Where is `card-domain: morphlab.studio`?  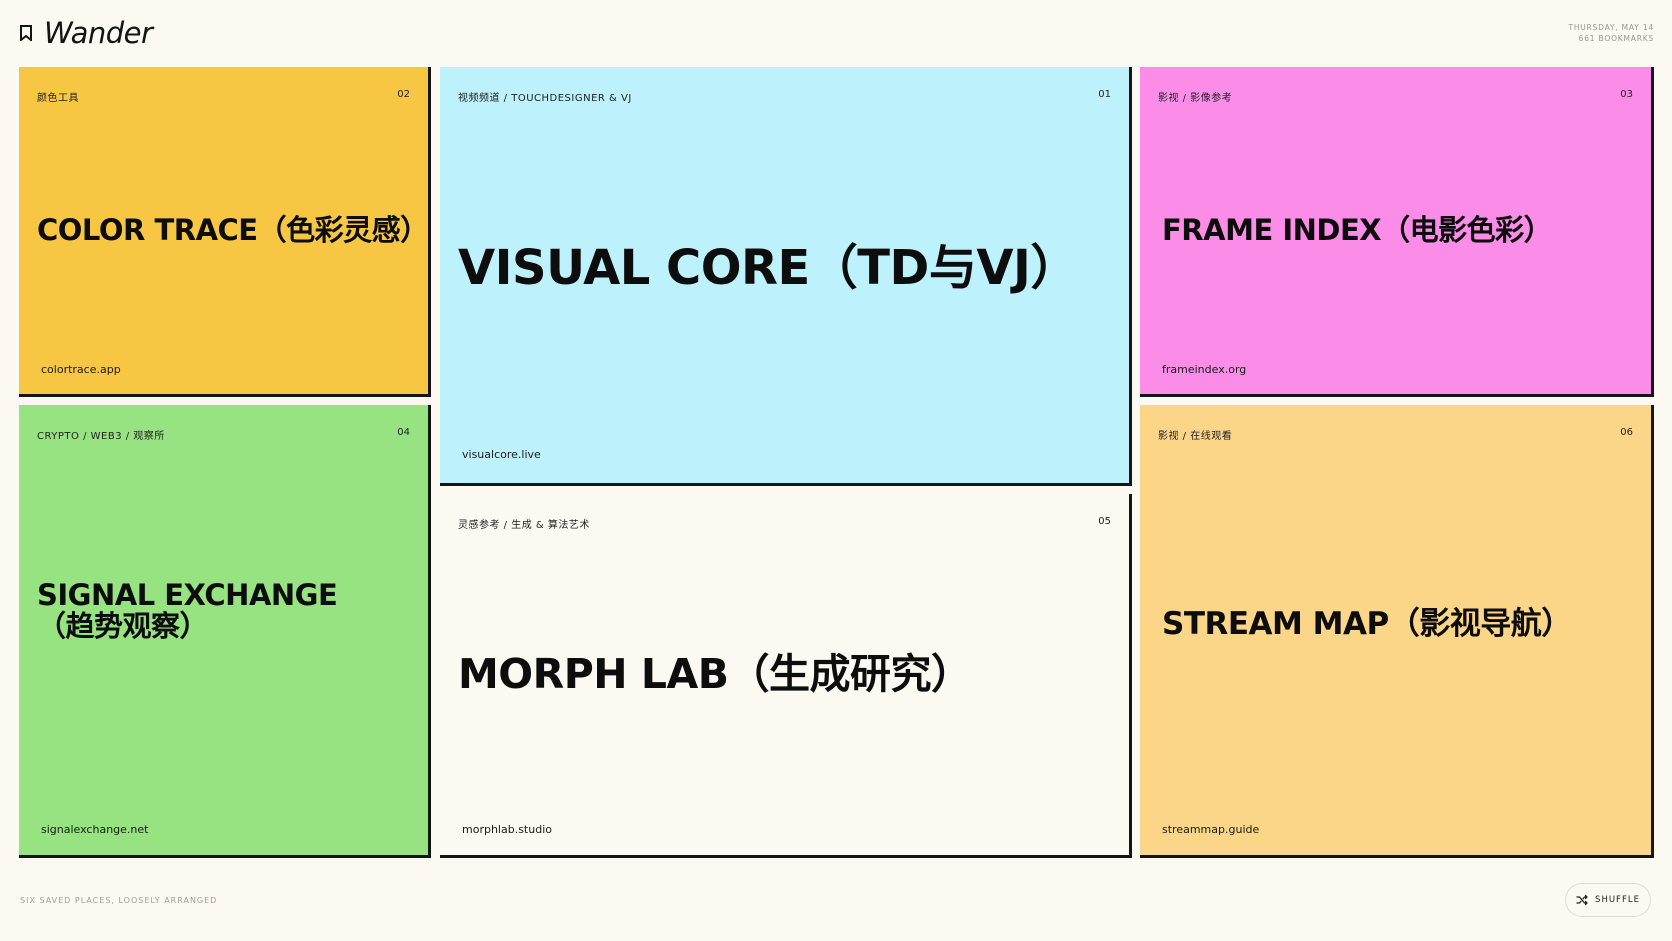 card-domain: morphlab.studio is located at coordinates (507, 829).